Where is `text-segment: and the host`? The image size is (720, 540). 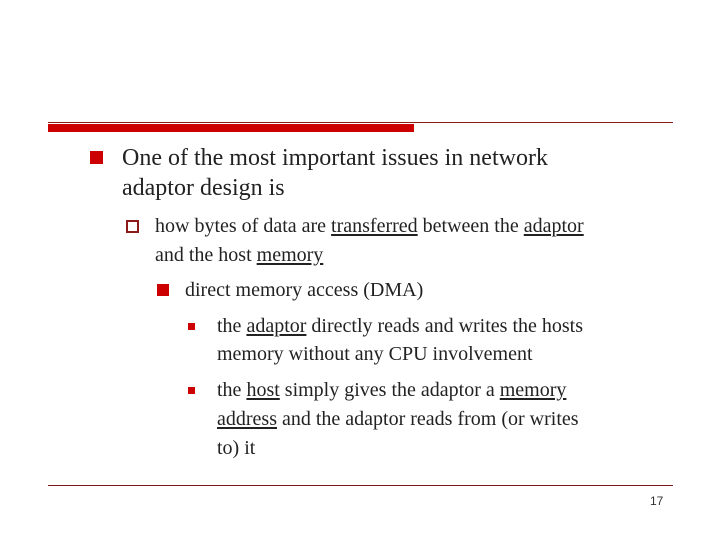
text-segment: and the host is located at coordinates (206, 255).